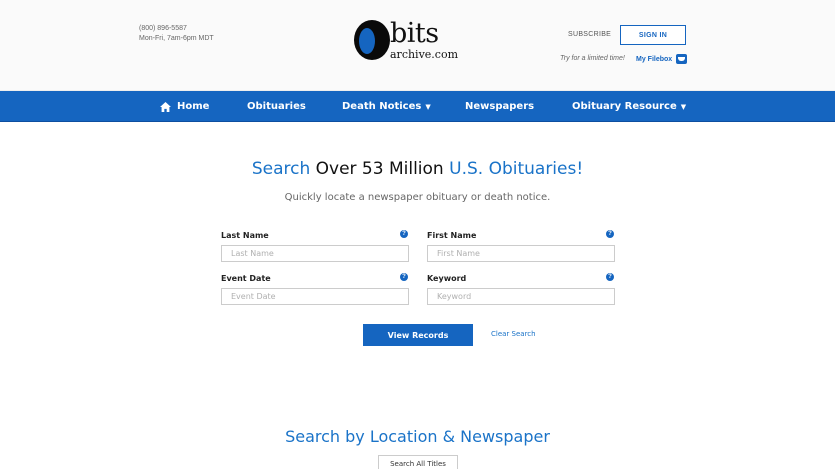  I want to click on page-title: Search Over 53 Million U.S. Obituaries!, so click(417, 169).